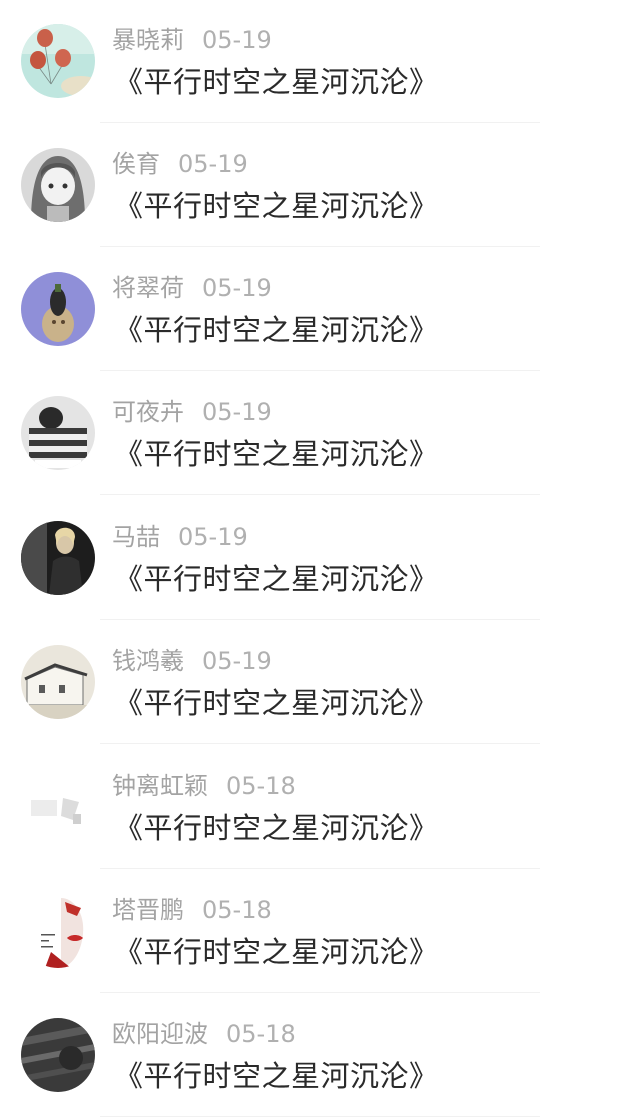  I want to click on comment-meta: 塔晋鹏 05-18, so click(192, 910).